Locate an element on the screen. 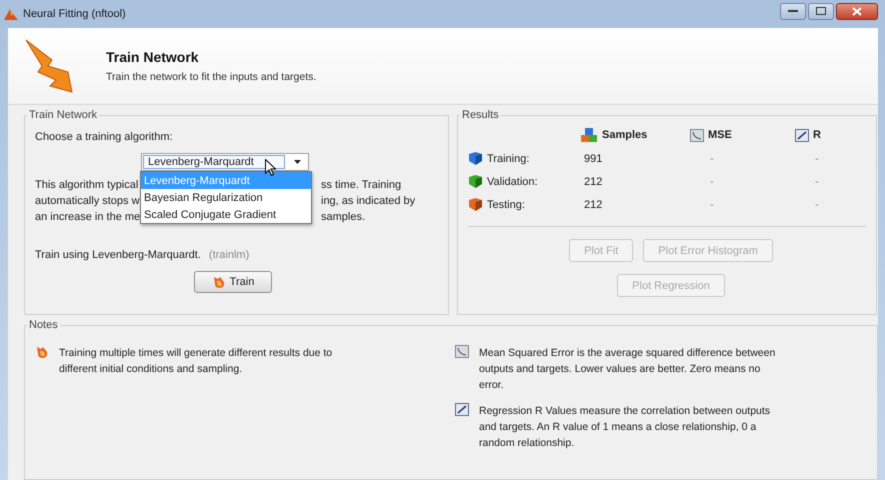 This screenshot has width=885, height=480. note-text: Regression R Values measure the correlation between outputs and targets. An R value of 1 means a close relationship, 0 a random relationship. is located at coordinates (625, 427).